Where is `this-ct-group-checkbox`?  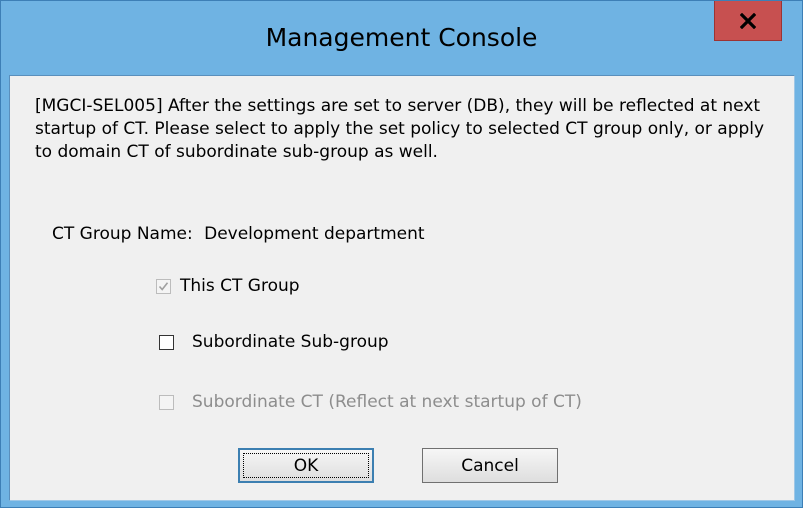 this-ct-group-checkbox is located at coordinates (163, 286).